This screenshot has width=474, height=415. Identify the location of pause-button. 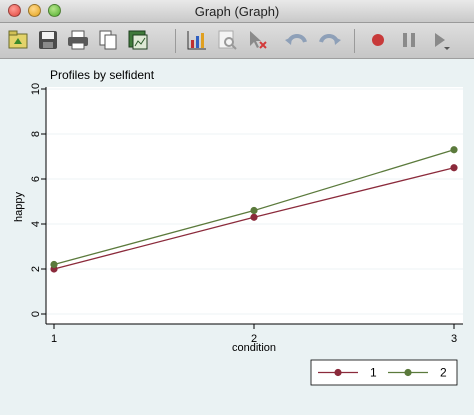
(409, 40).